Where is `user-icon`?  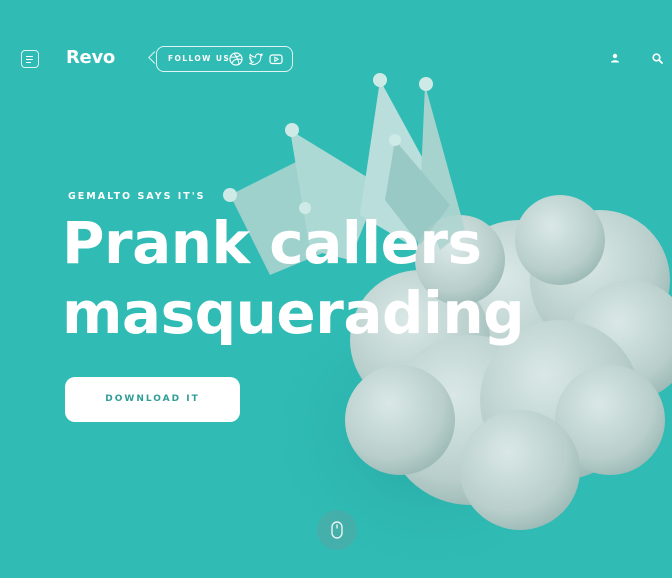
user-icon is located at coordinates (615, 58).